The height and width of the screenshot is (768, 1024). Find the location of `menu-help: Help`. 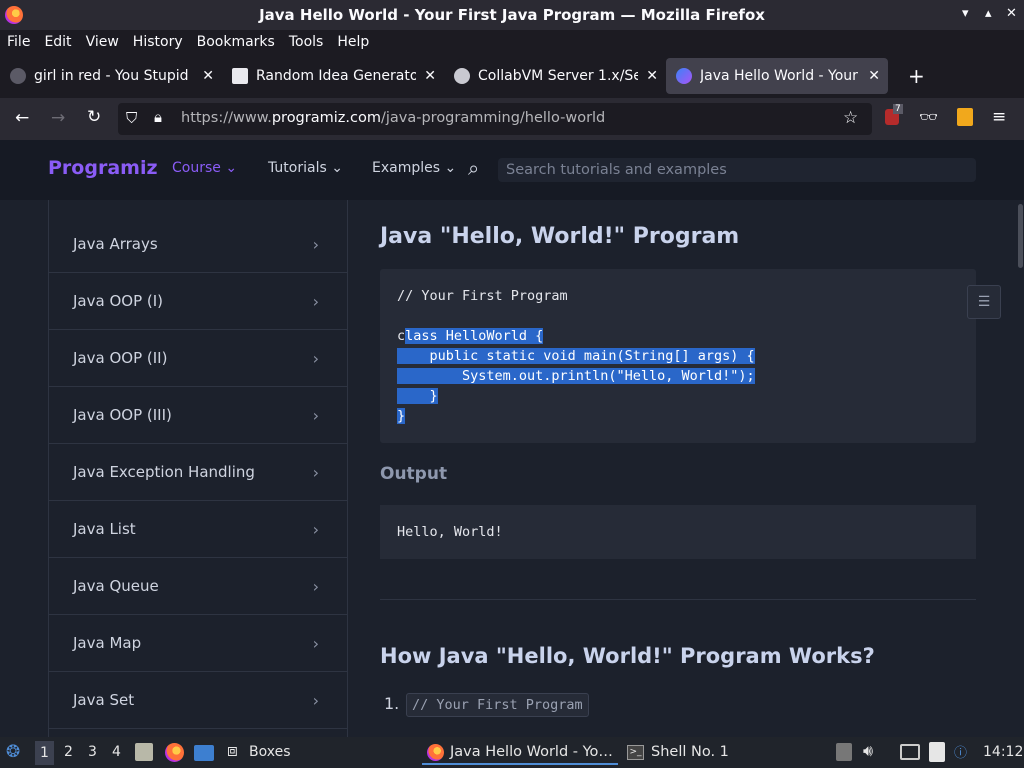

menu-help: Help is located at coordinates (353, 42).